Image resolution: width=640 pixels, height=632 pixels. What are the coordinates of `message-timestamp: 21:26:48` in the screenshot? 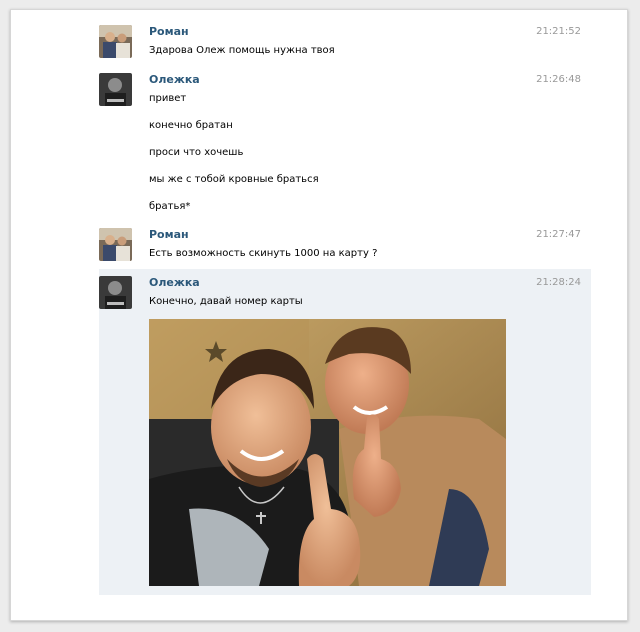 It's located at (558, 79).